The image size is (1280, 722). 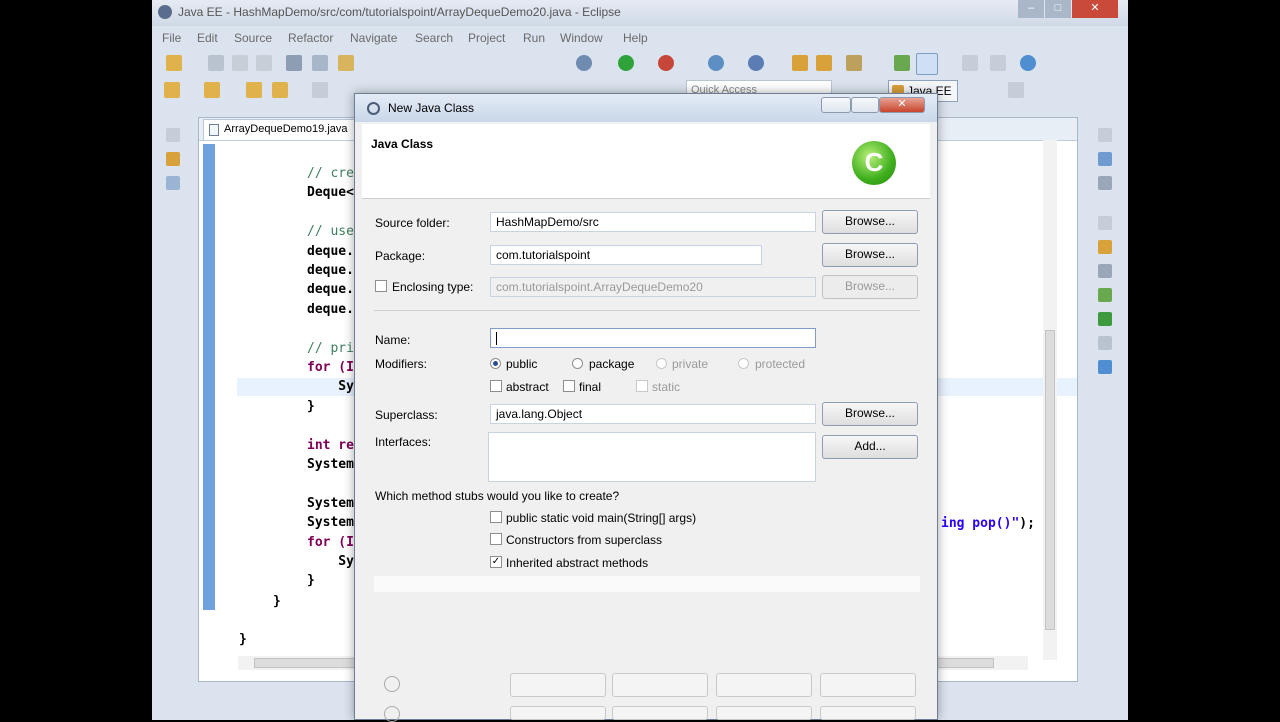 What do you see at coordinates (496, 562) in the screenshot?
I see `inherited-stub-checkbox: ✓` at bounding box center [496, 562].